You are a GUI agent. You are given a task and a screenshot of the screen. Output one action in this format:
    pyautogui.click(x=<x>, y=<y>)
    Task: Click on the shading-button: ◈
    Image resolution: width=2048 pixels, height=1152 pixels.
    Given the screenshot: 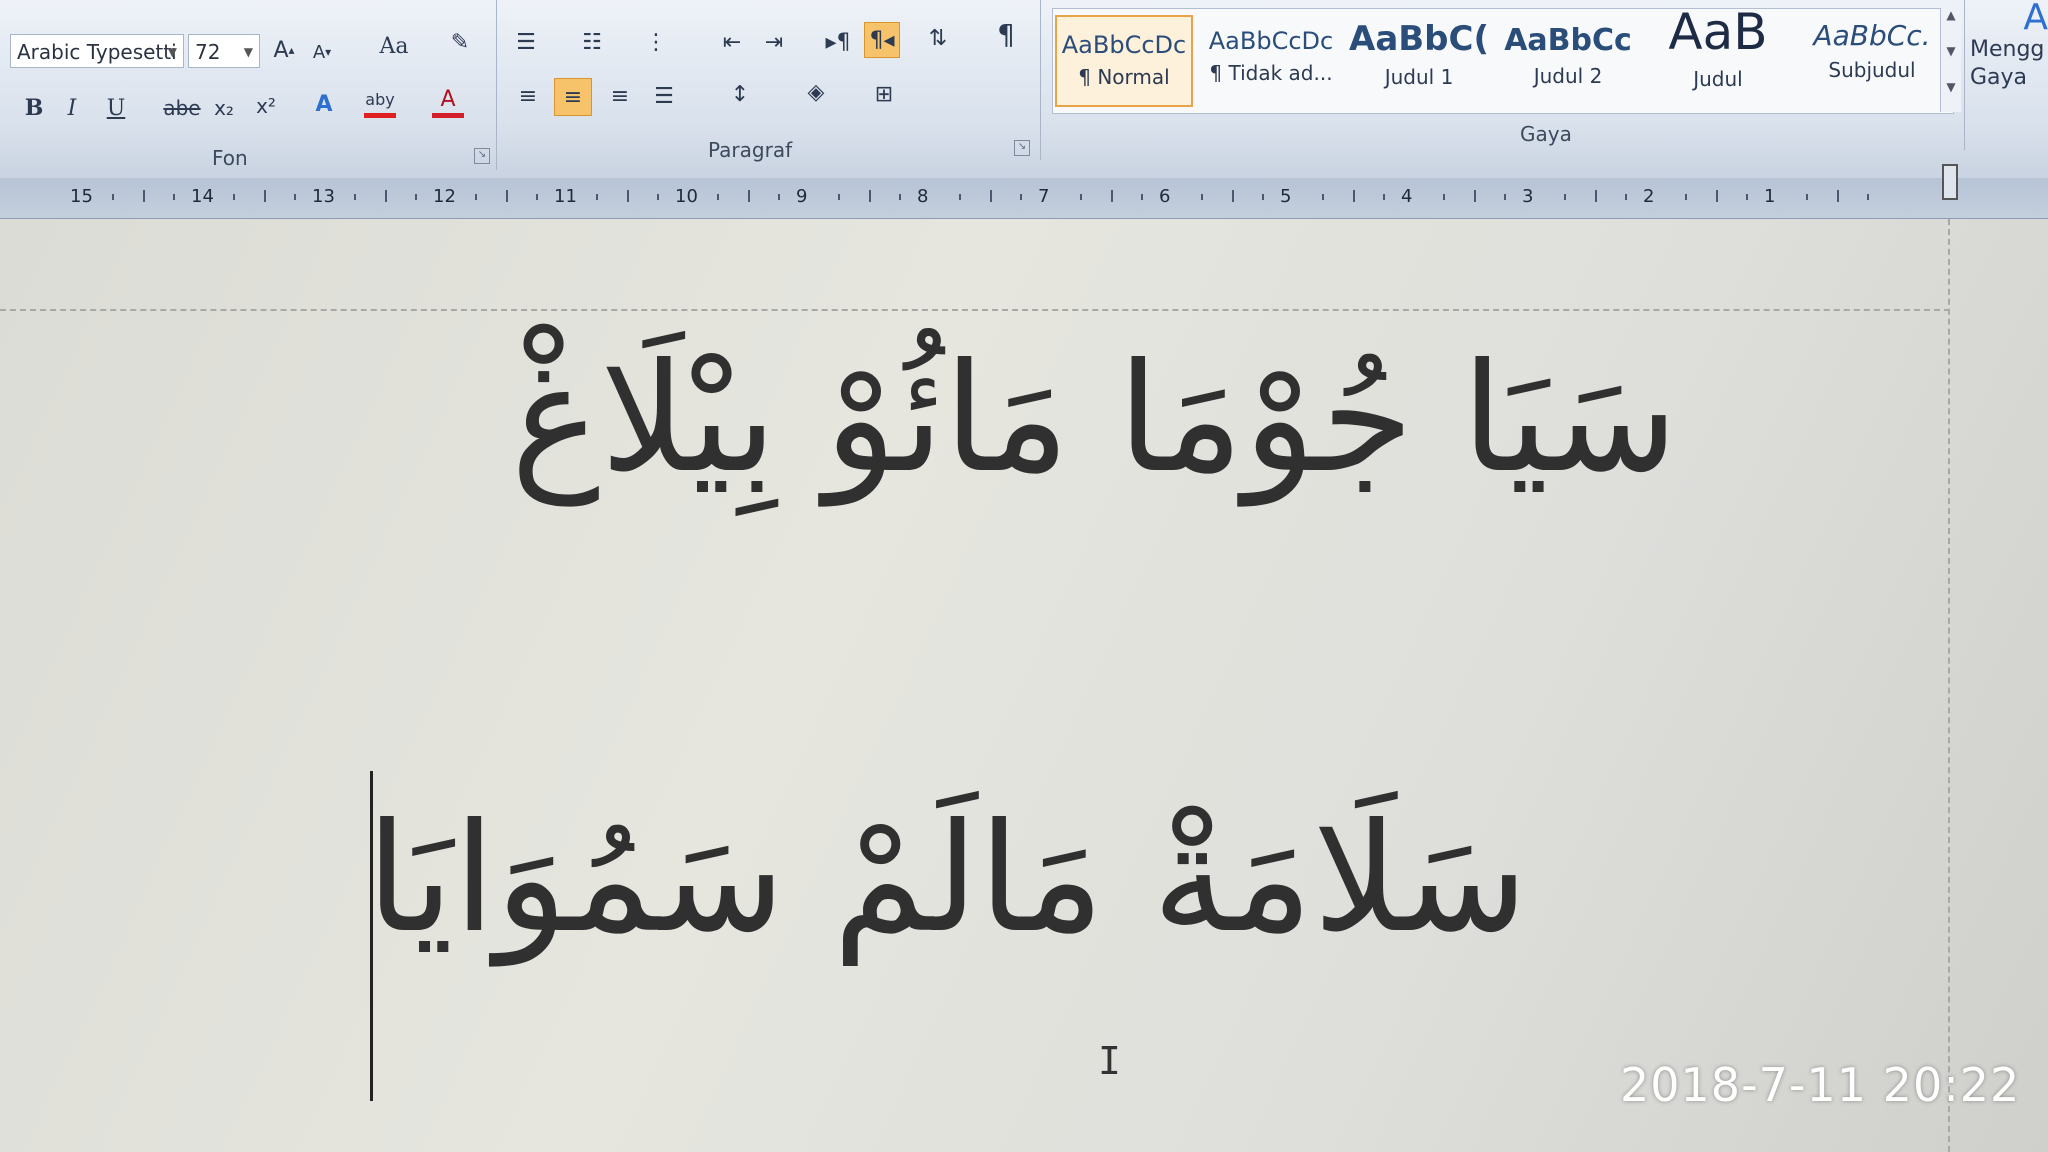 What is the action you would take?
    pyautogui.click(x=816, y=92)
    